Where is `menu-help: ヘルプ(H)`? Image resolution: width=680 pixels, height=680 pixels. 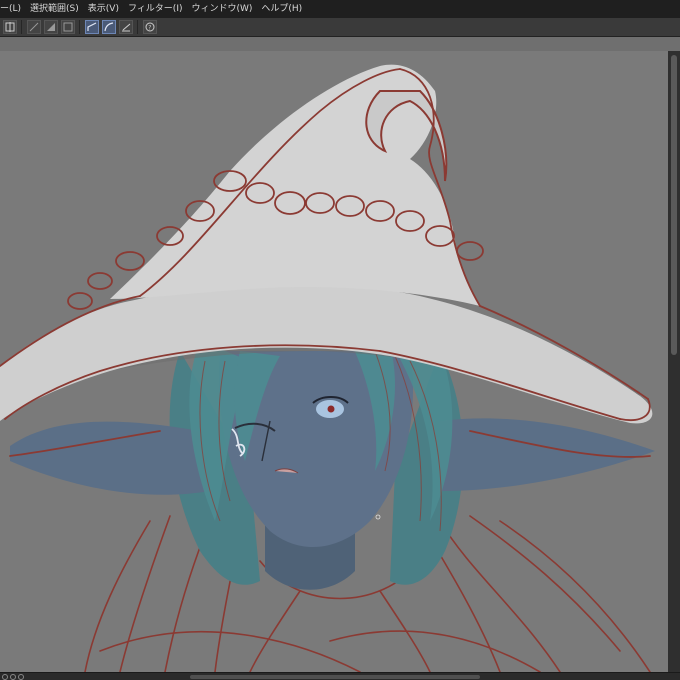 menu-help: ヘルプ(H) is located at coordinates (286, 9).